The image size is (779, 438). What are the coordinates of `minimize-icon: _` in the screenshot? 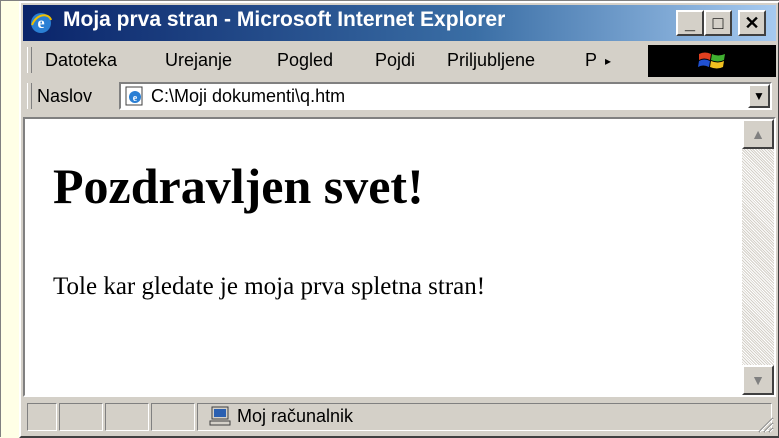 It's located at (689, 23).